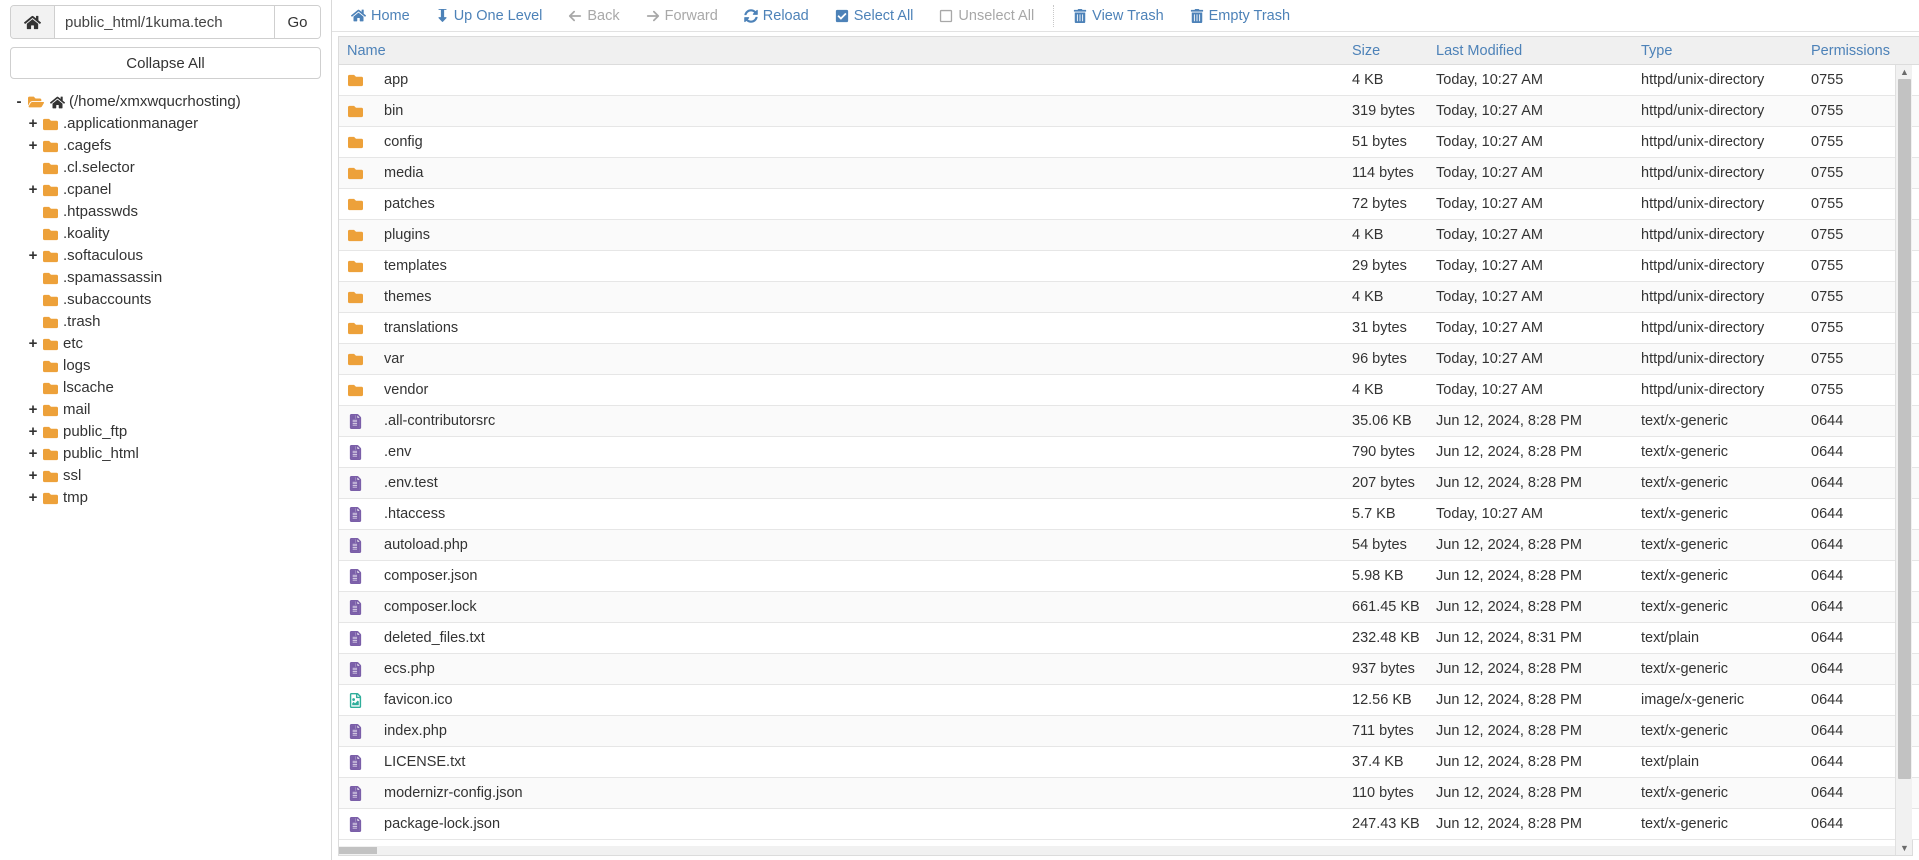  I want to click on file-name-cell: .htaccess, so click(841, 514).